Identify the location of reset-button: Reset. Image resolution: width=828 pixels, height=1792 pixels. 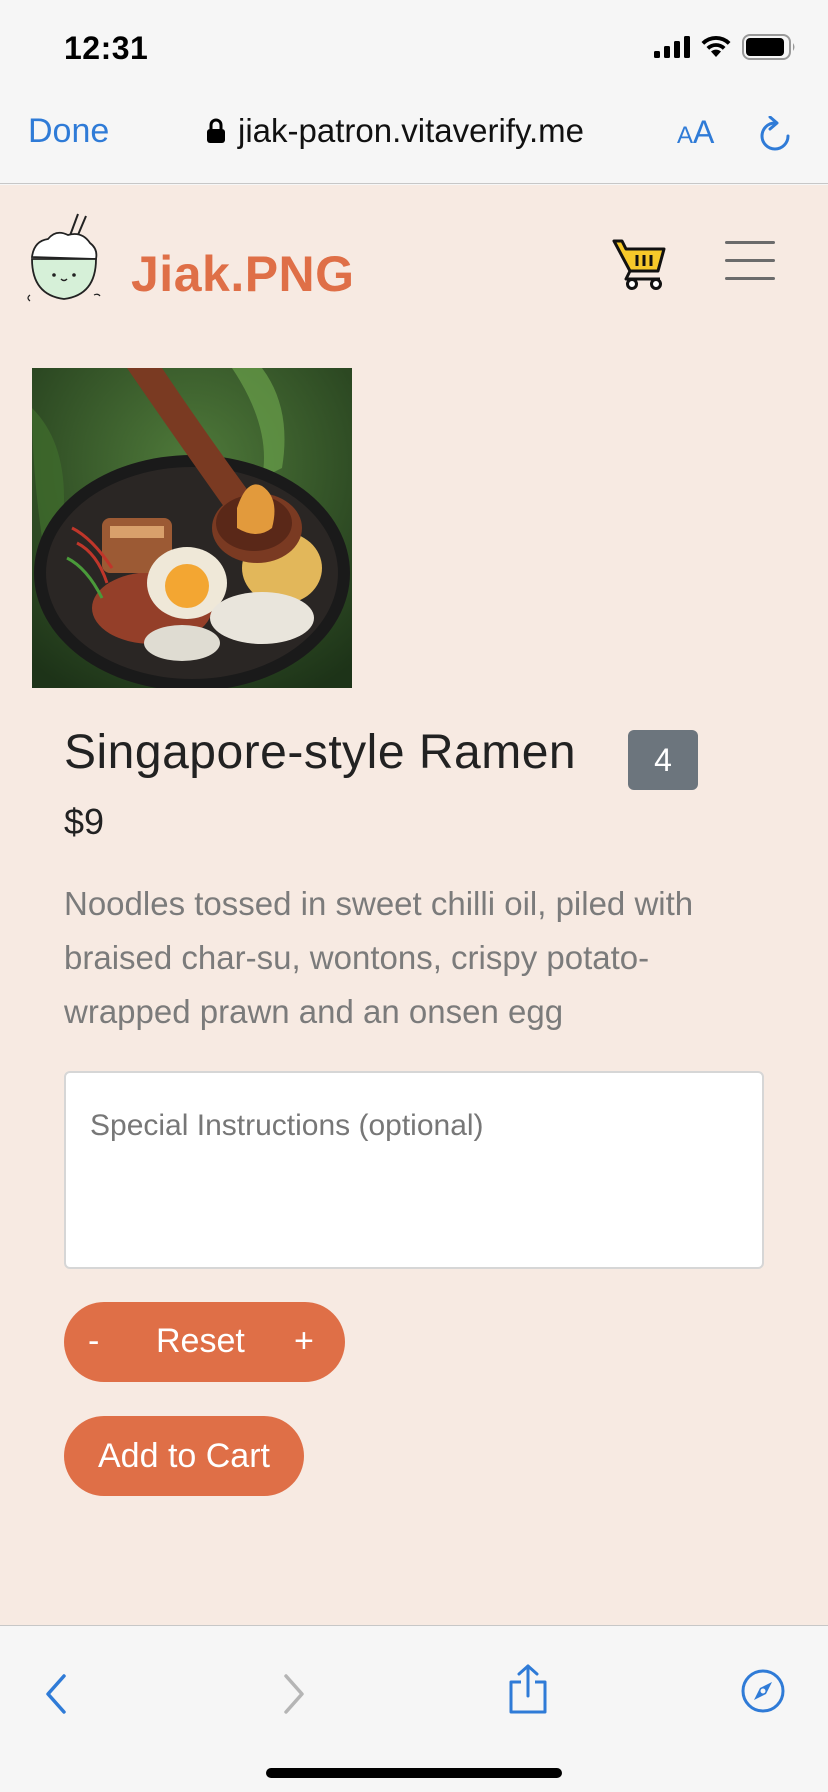
(200, 1341).